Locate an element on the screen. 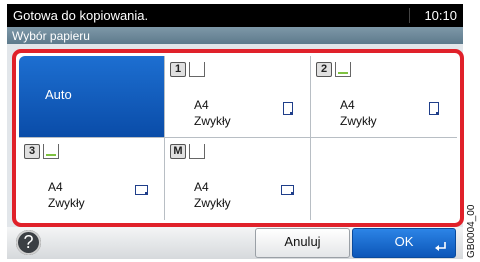  cassette-2-type: Zwykły is located at coordinates (358, 121).